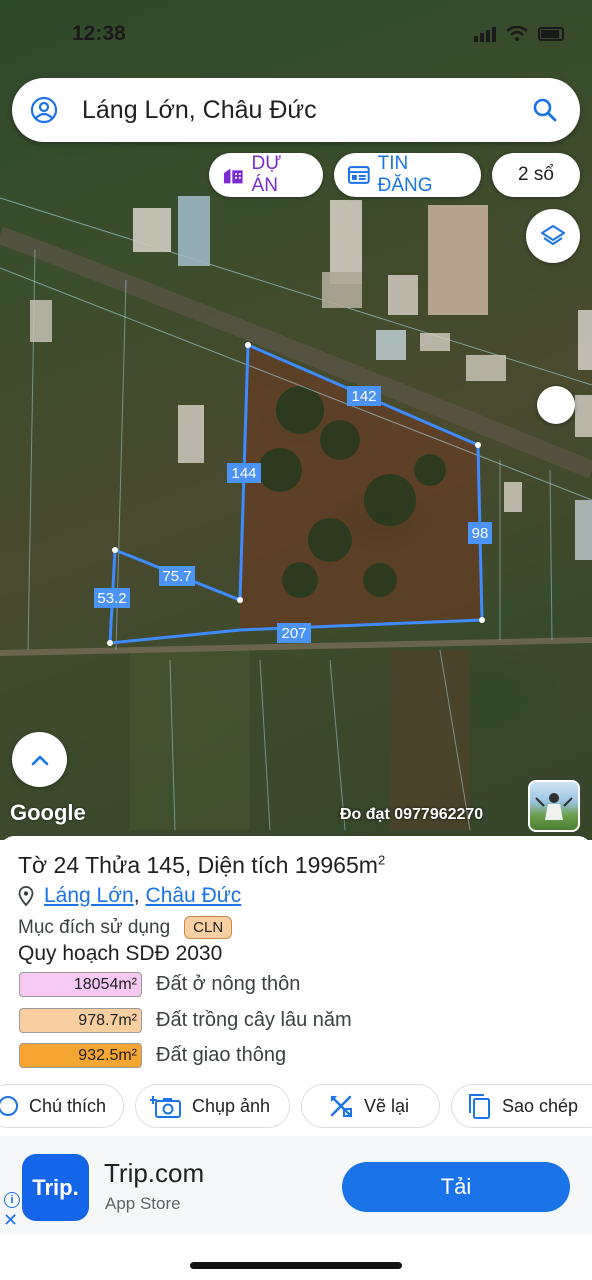 The height and width of the screenshot is (1280, 592). I want to click on layers-button, so click(553, 236).